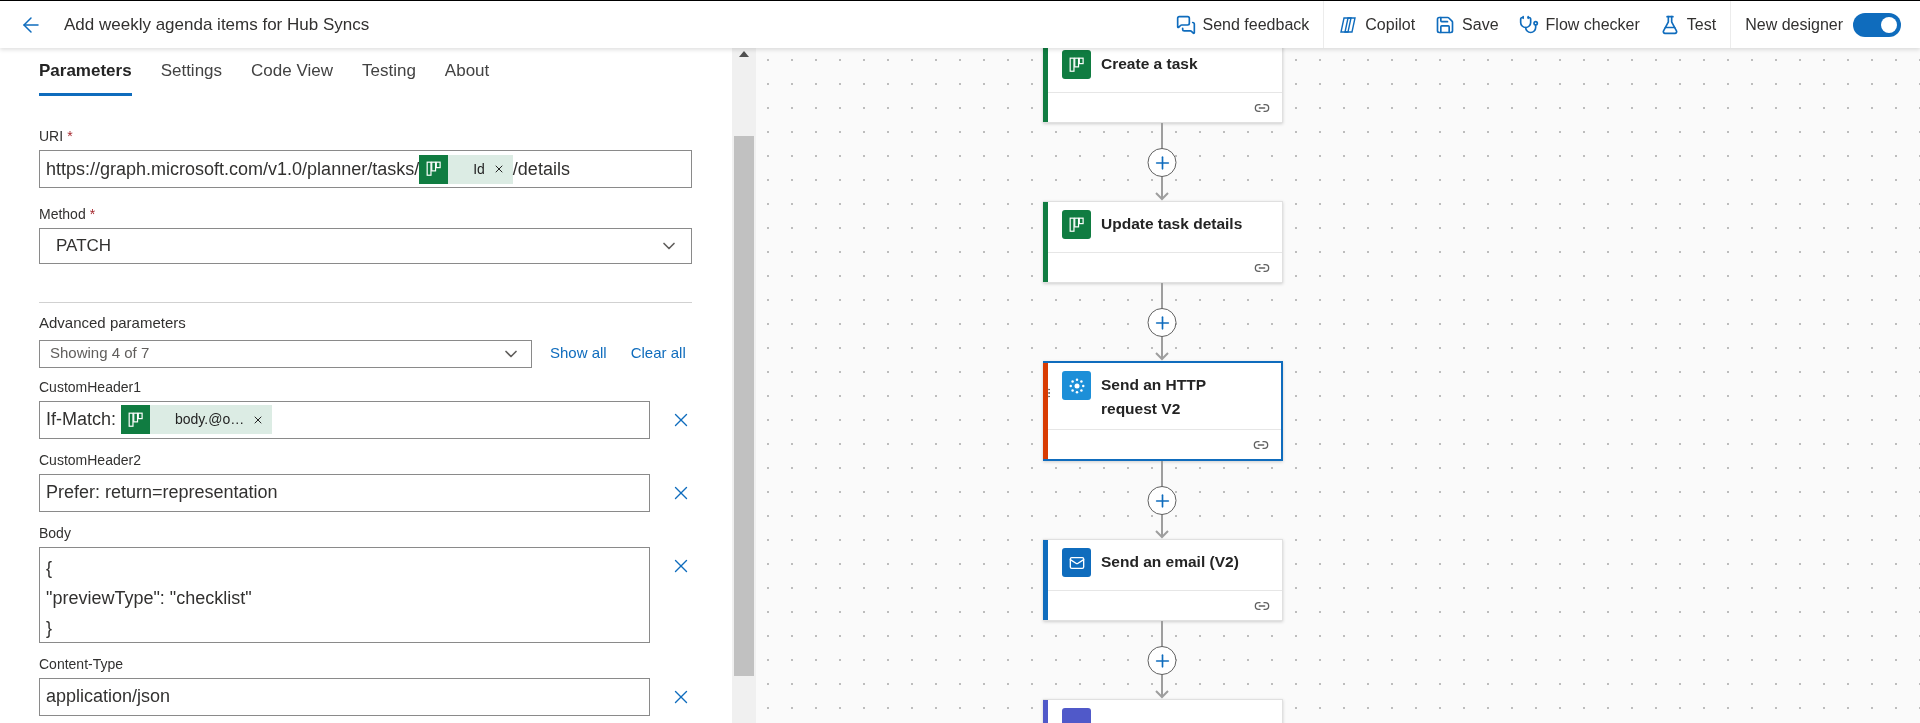  Describe the element at coordinates (1377, 24) in the screenshot. I see `toolbar-button: Copilot` at that location.